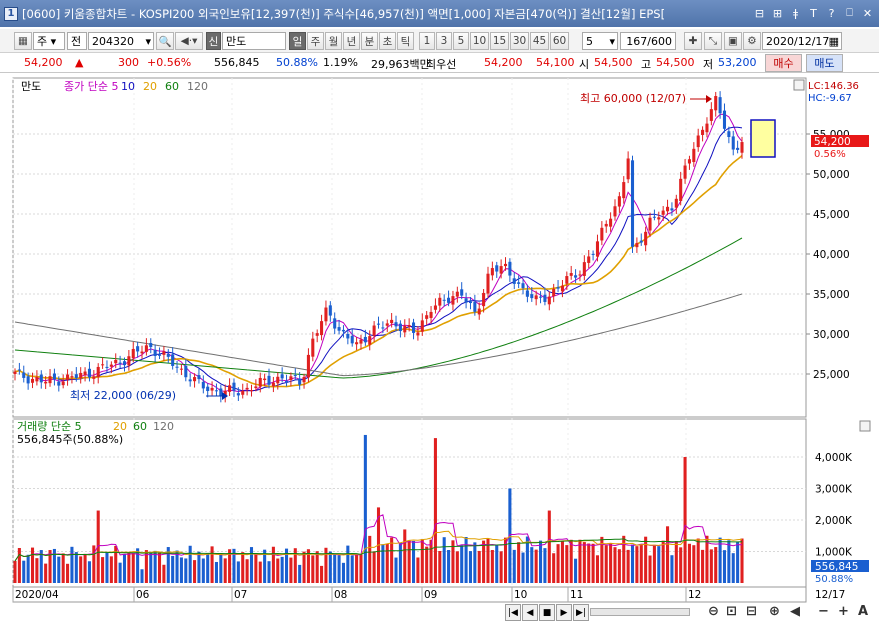 The image size is (879, 634). Describe the element at coordinates (340, 62) in the screenshot. I see `turnover: 1.19%` at that location.